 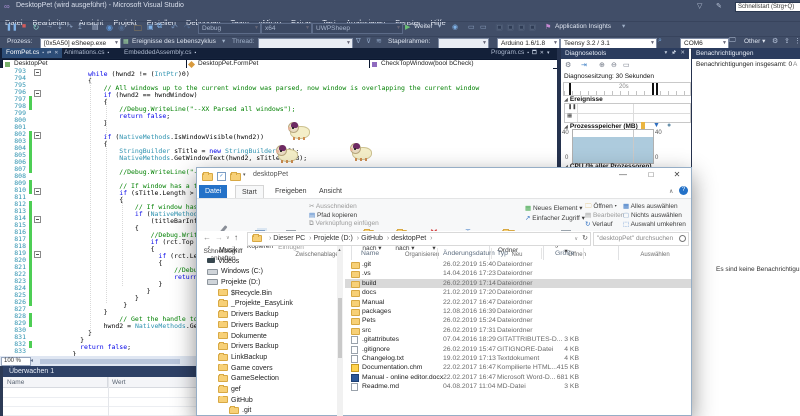 I want to click on qat-customize-icon: ▾, so click(x=244, y=175).